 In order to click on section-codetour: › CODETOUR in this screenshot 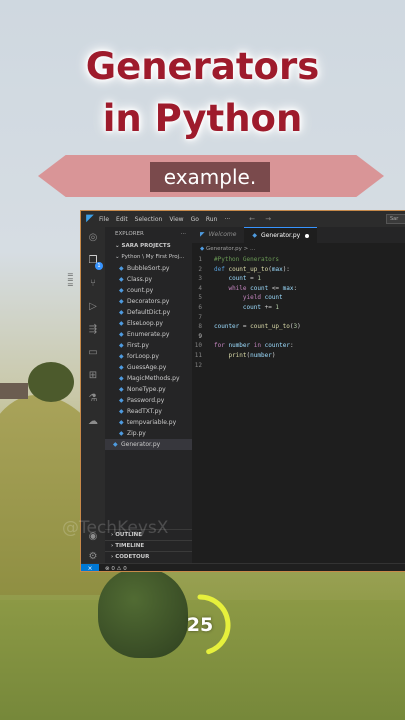, I will do `click(148, 556)`.